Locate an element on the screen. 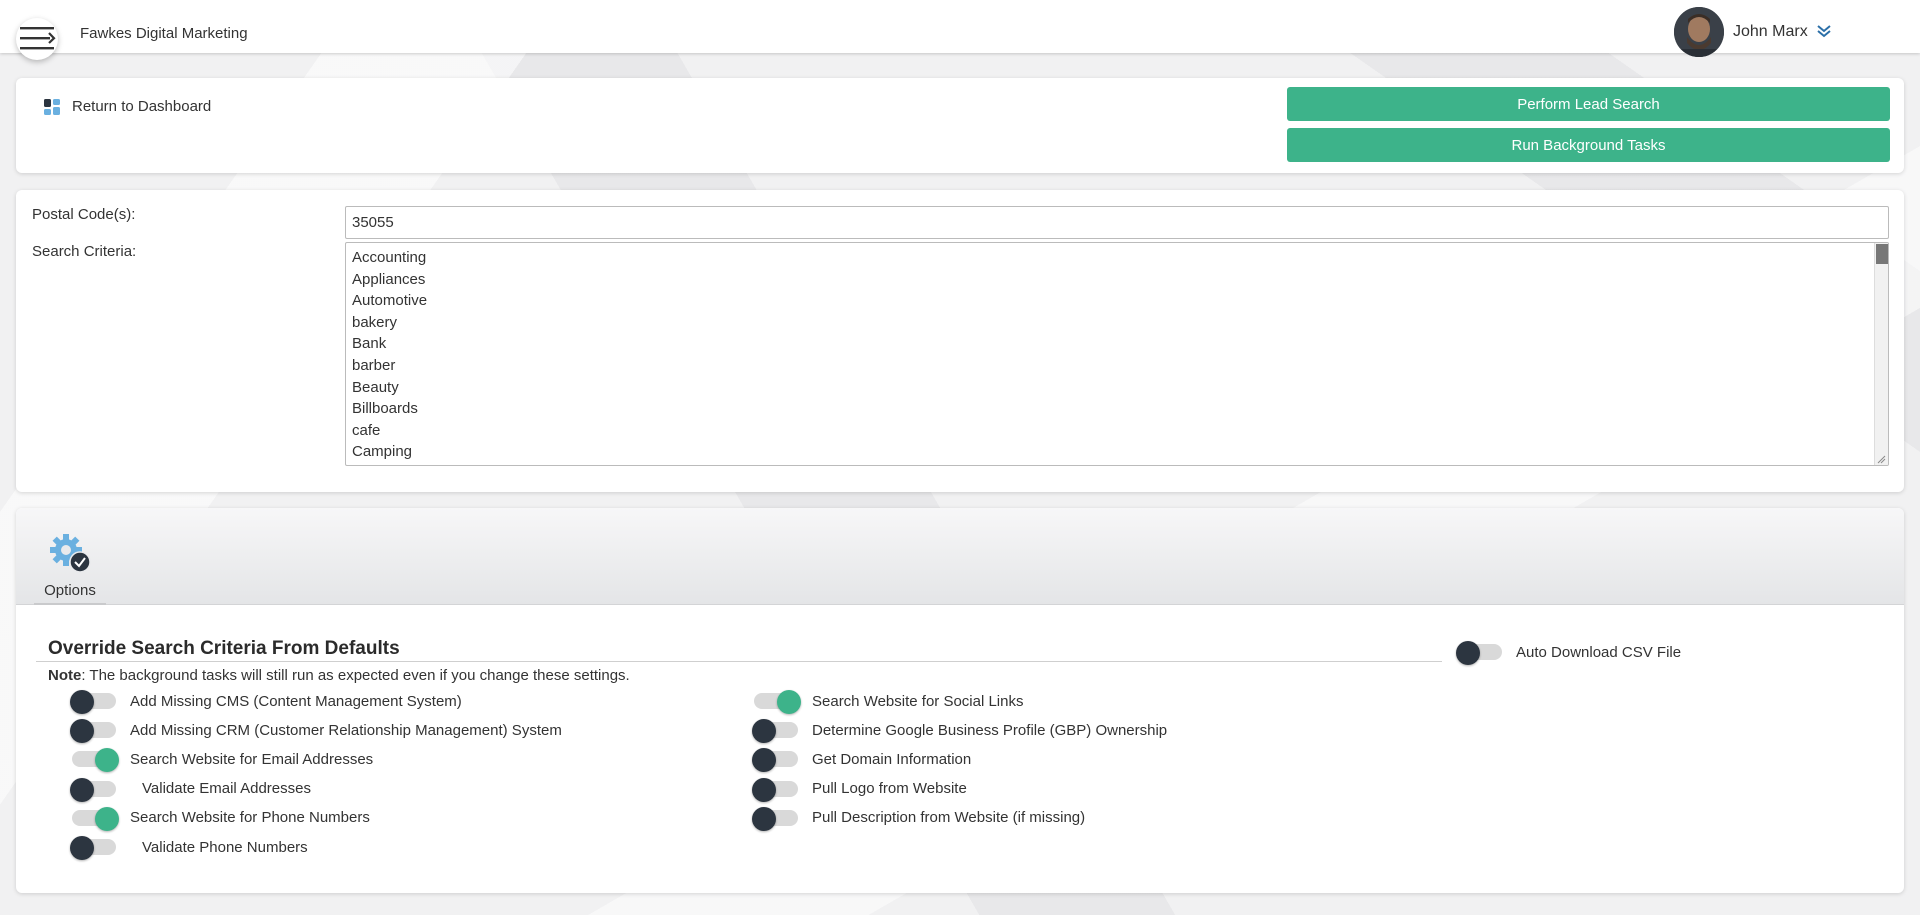 The image size is (1920, 915). validate-email-addresses-toggle is located at coordinates (94, 789).